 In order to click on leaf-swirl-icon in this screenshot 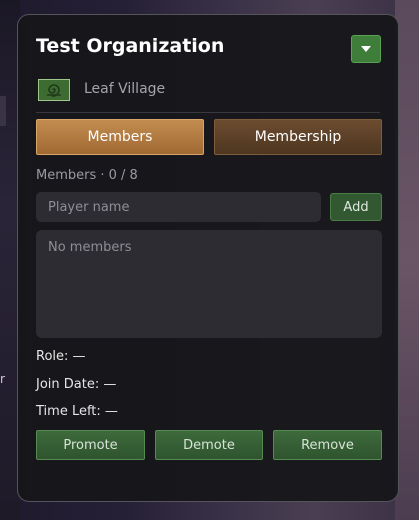, I will do `click(54, 90)`.